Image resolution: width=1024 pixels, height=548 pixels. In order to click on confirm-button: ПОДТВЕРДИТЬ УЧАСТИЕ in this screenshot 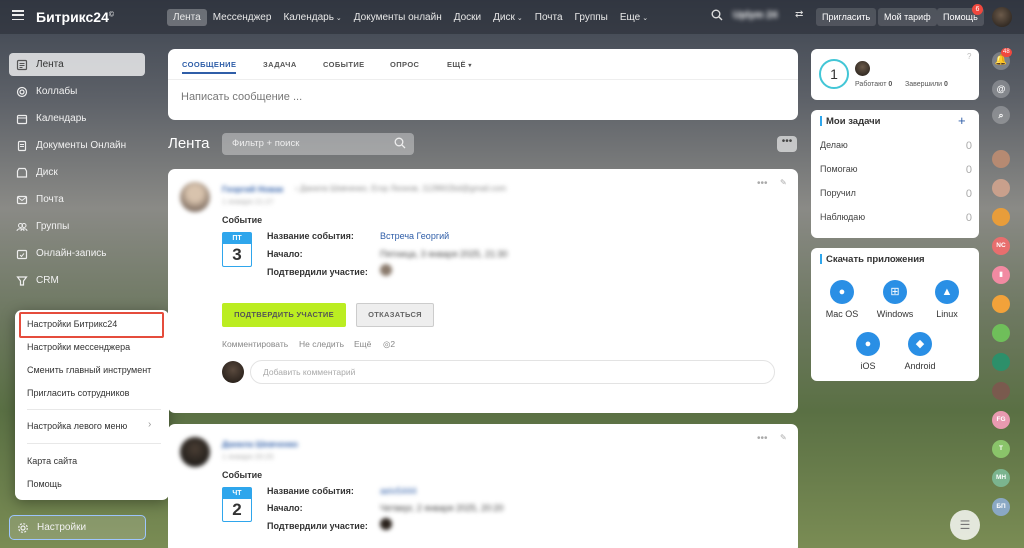, I will do `click(284, 315)`.